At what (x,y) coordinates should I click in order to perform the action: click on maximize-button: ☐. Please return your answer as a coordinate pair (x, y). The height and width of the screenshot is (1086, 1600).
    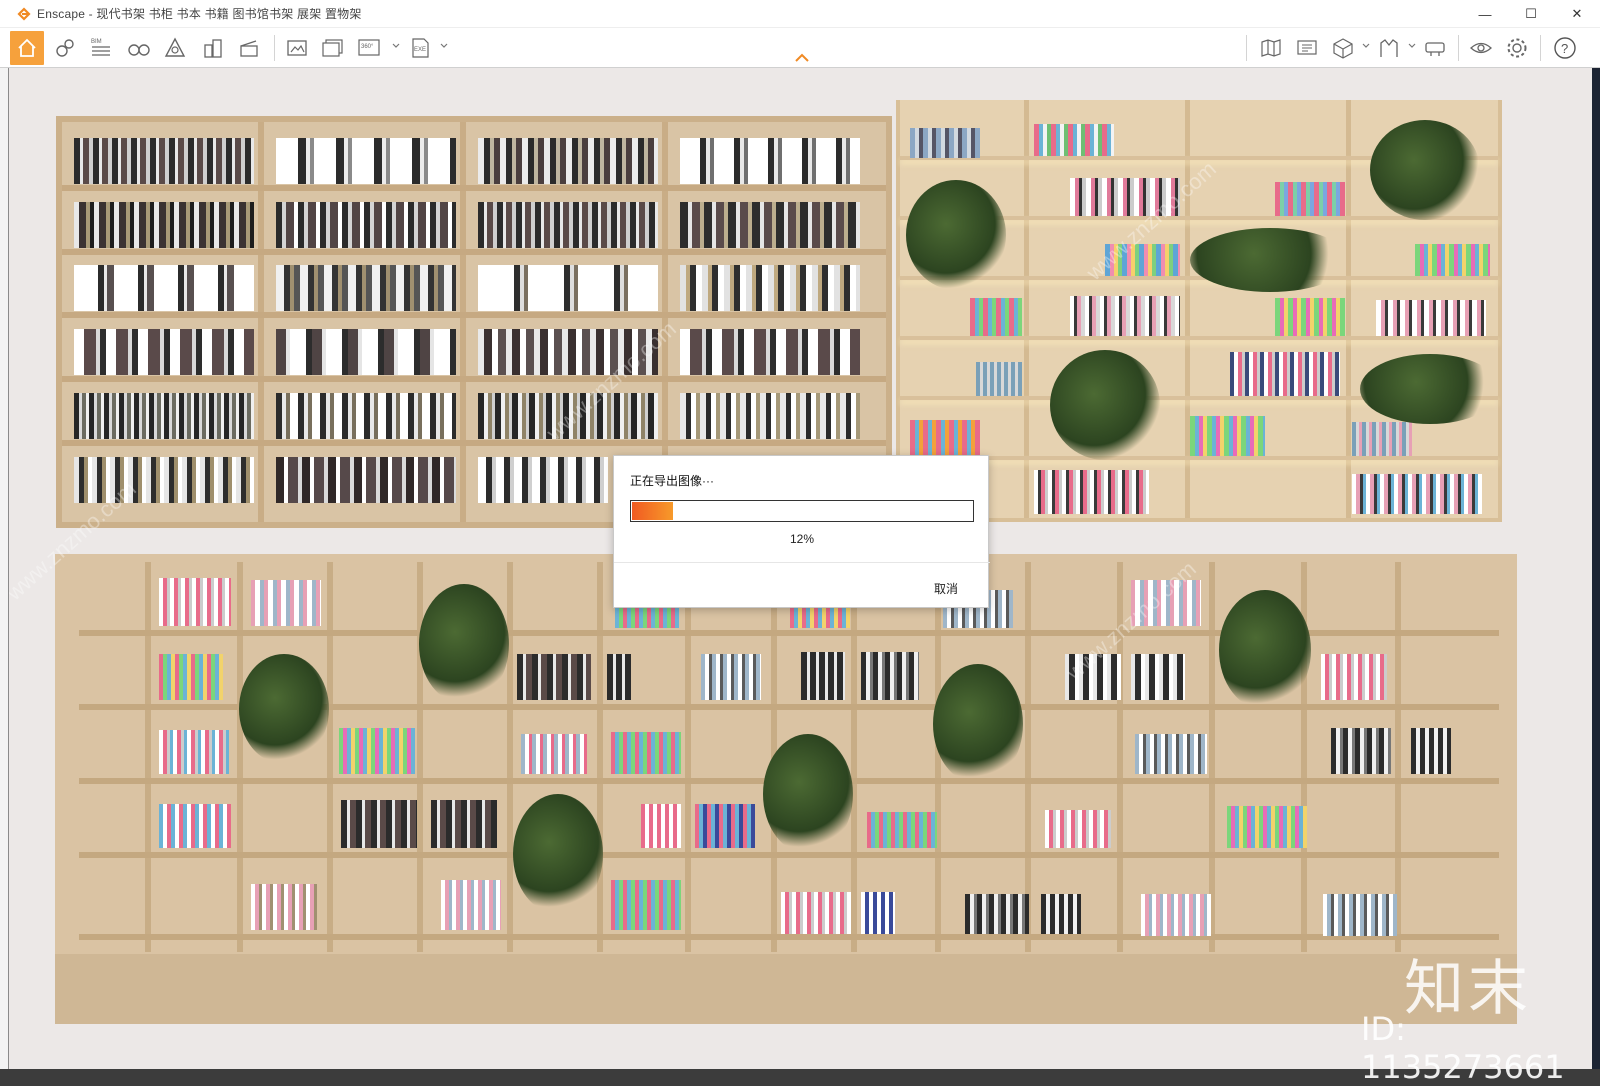
    Looking at the image, I should click on (1531, 14).